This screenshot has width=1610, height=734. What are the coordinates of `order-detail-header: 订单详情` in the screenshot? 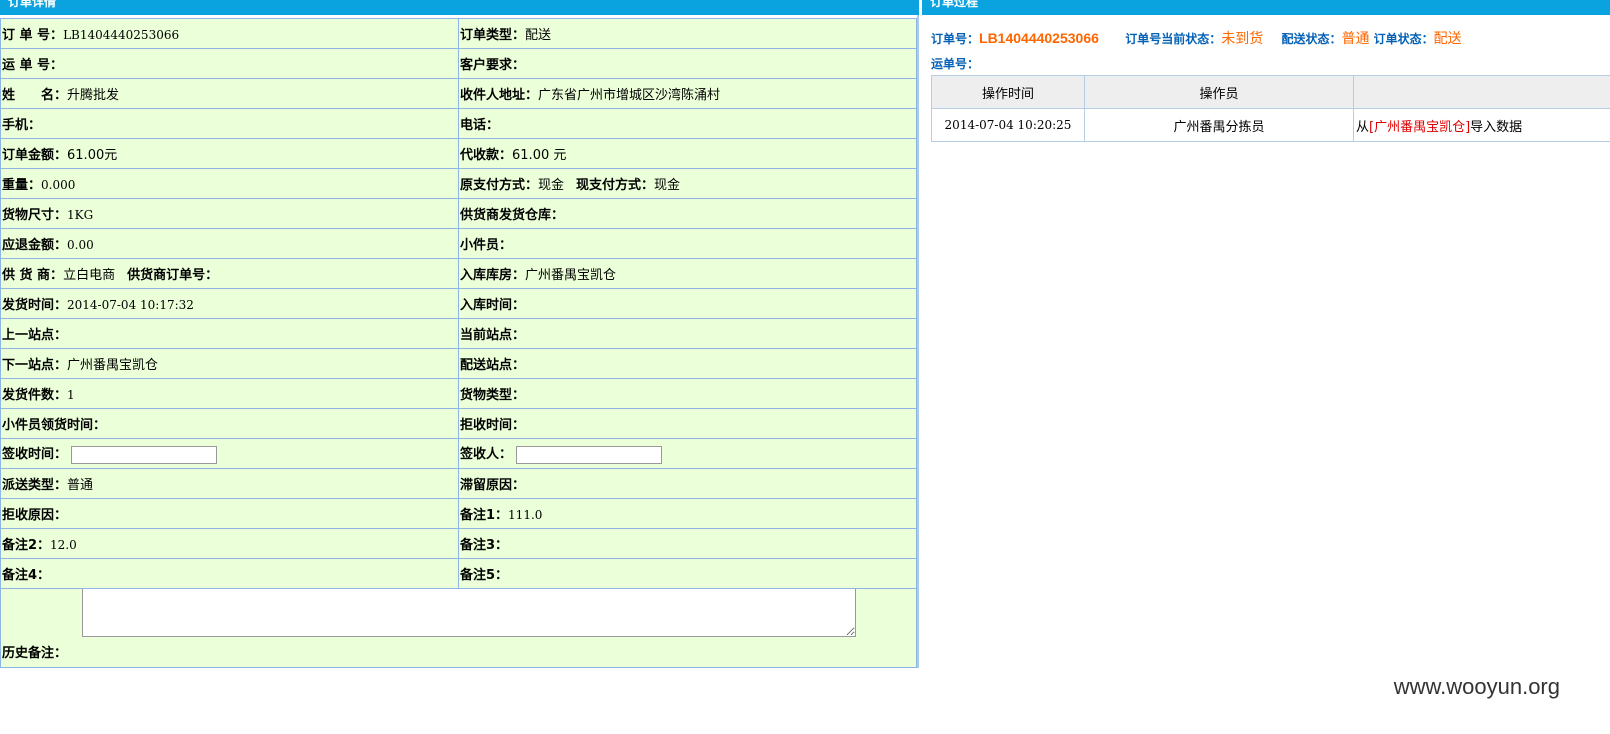 It's located at (459, 7).